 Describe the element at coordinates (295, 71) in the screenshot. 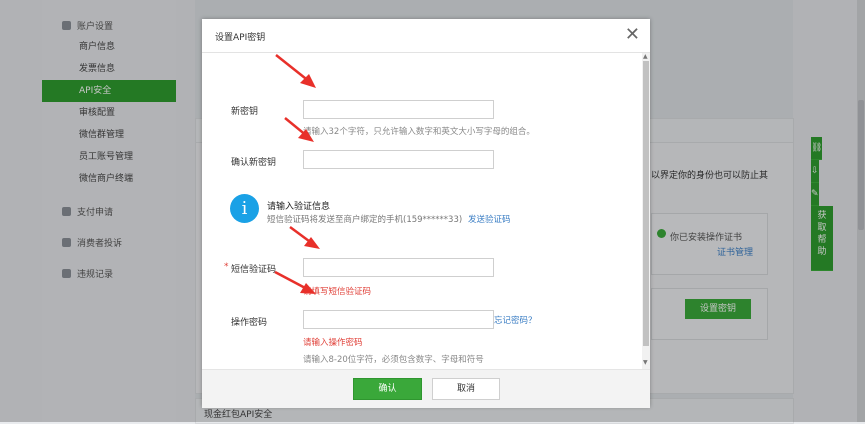

I see `arrow-new-key` at that location.